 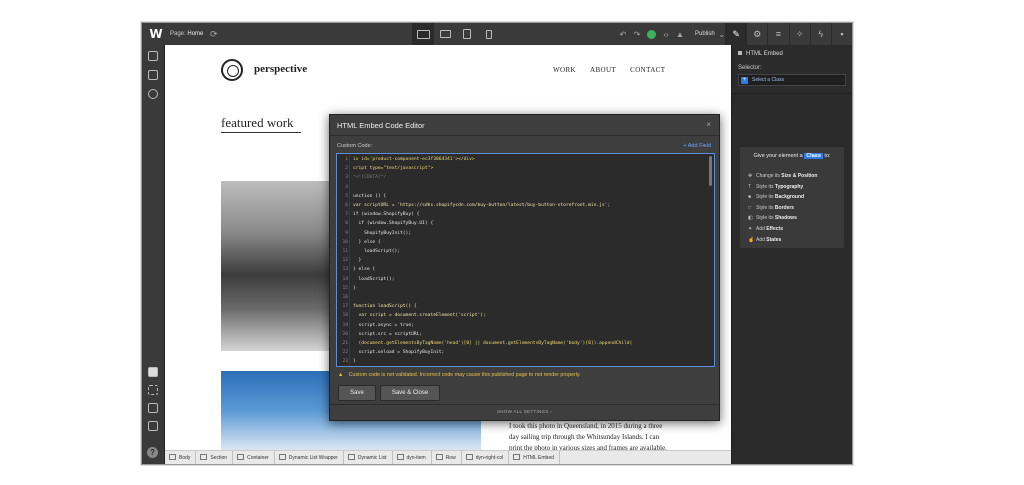 I want to click on breadcrumb-item: Dynamic List Wrapper, so click(x=309, y=457).